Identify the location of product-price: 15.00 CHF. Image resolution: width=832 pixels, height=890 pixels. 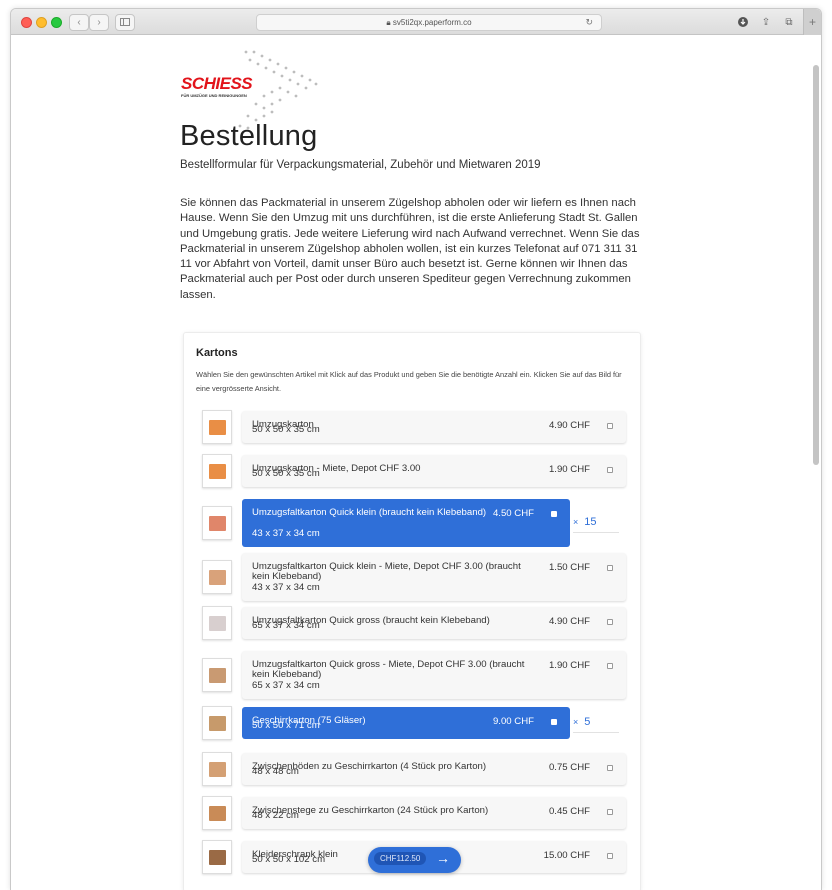
(566, 855).